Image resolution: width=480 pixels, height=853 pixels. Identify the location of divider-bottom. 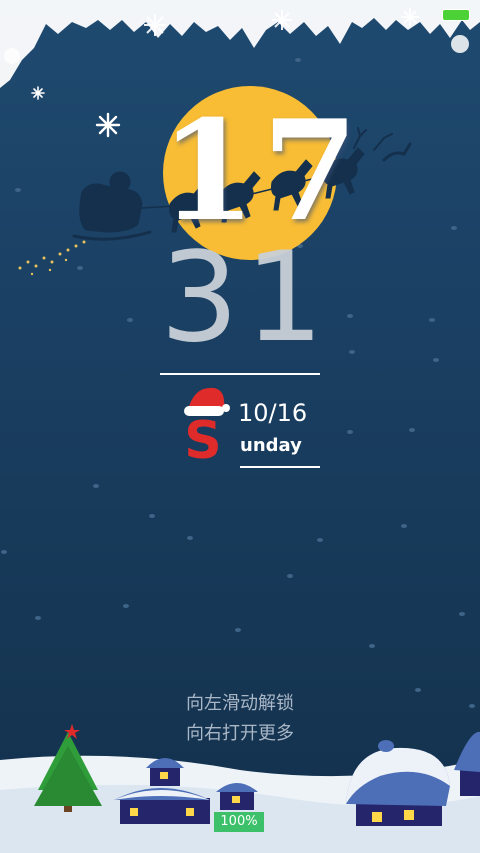
(280, 467).